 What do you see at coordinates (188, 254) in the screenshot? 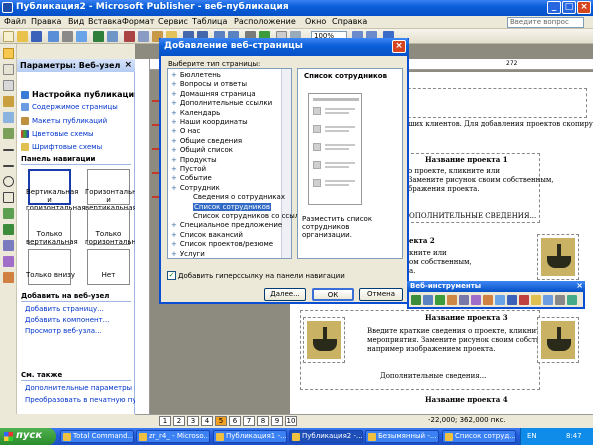
I see `page-type-item: + Услуги` at bounding box center [188, 254].